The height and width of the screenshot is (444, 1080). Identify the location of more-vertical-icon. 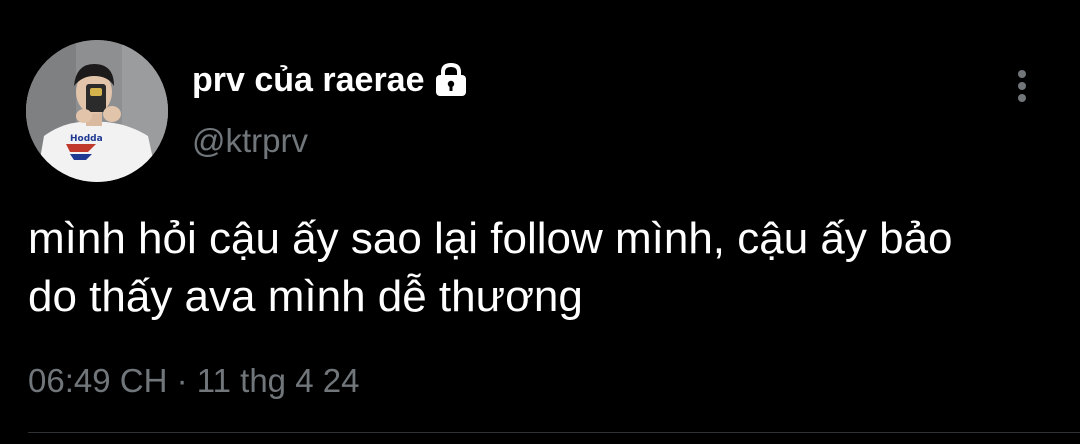
(1022, 86).